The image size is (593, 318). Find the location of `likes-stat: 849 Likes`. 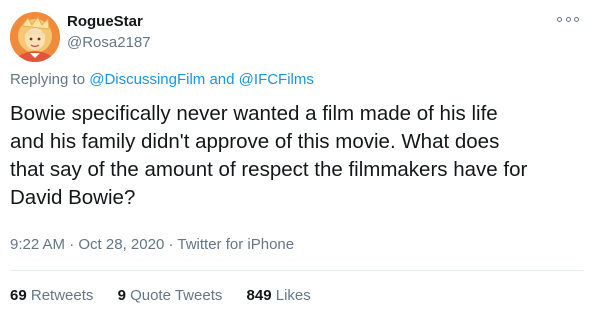

likes-stat: 849 Likes is located at coordinates (279, 295).